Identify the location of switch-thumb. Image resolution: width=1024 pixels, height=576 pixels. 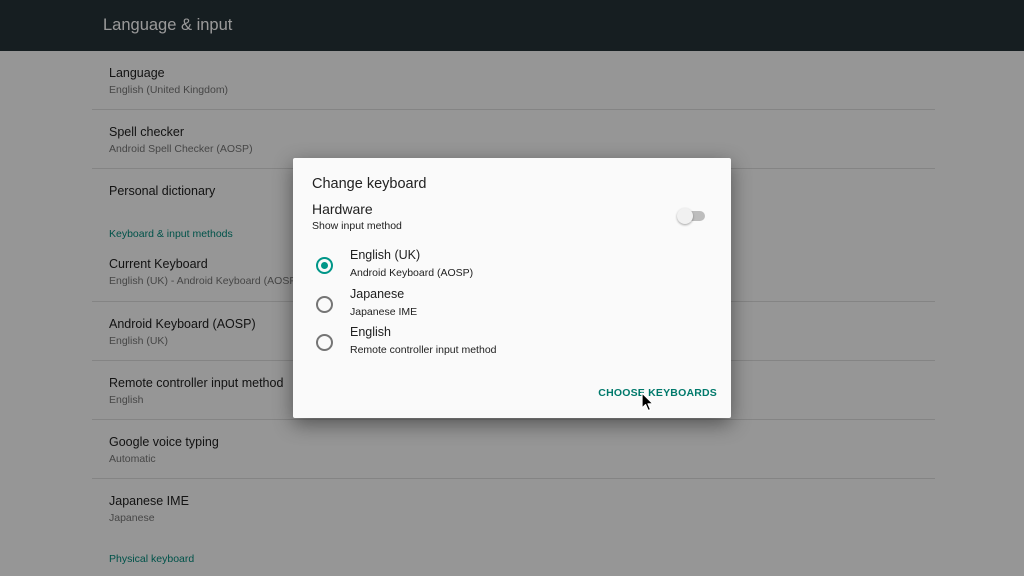
(685, 216).